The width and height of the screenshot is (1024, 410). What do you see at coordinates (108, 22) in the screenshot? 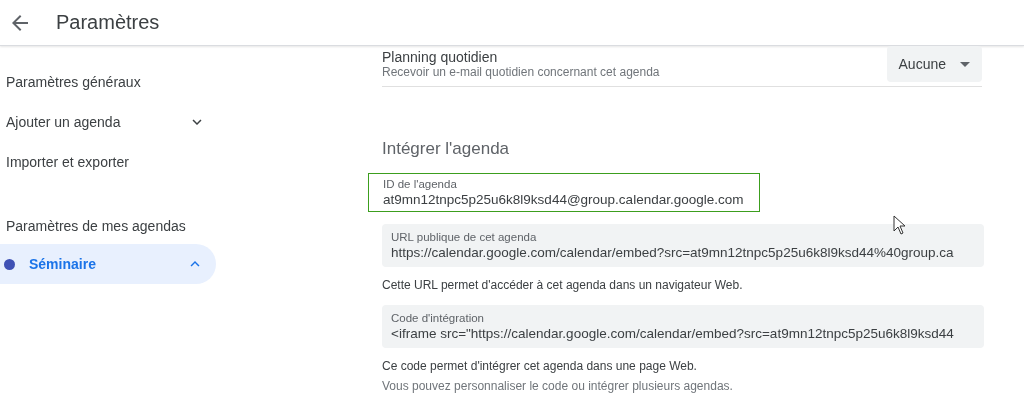
I see `page-title: Paramètres` at bounding box center [108, 22].